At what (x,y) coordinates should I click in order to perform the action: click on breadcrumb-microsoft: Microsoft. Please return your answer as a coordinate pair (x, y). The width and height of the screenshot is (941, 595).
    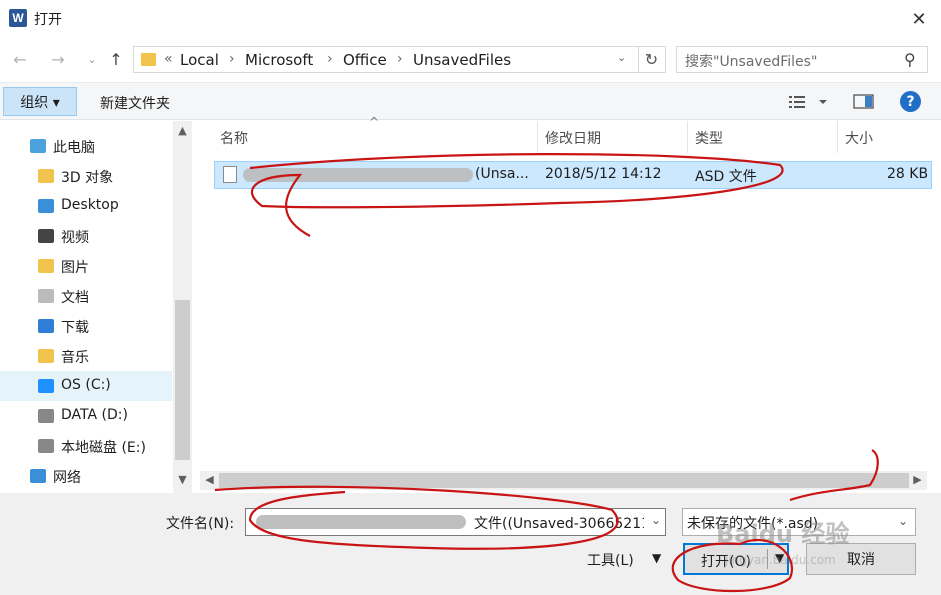
    Looking at the image, I should click on (279, 60).